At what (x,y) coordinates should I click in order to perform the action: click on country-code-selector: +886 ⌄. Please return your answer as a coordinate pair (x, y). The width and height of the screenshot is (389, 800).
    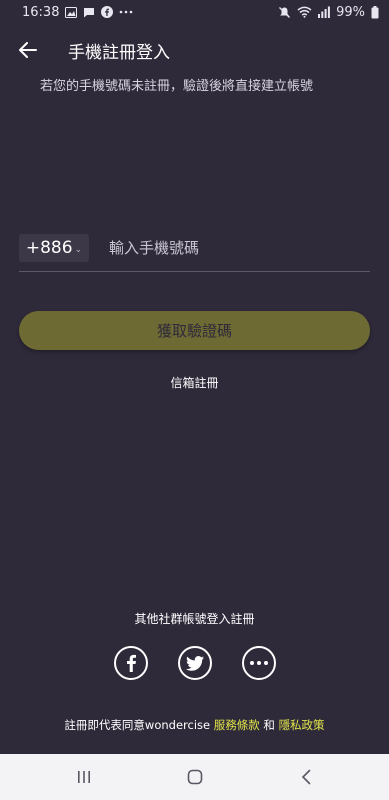
    Looking at the image, I should click on (54, 248).